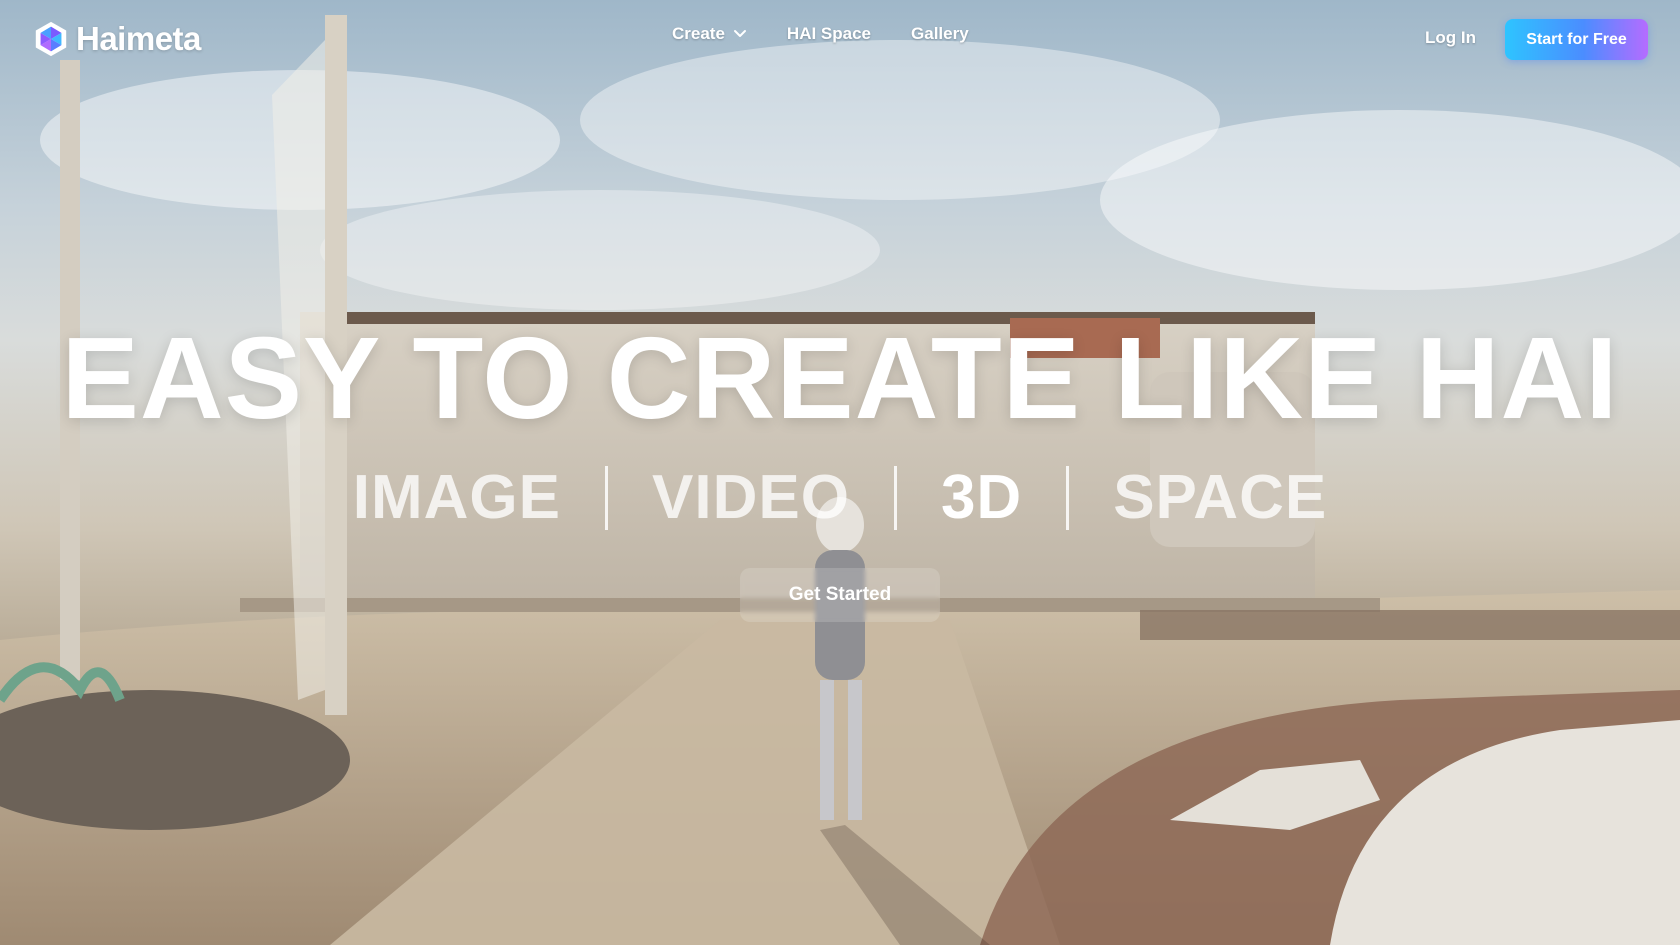 The width and height of the screenshot is (1680, 945). Describe the element at coordinates (456, 497) in the screenshot. I see `mode-image: IMAGE` at that location.